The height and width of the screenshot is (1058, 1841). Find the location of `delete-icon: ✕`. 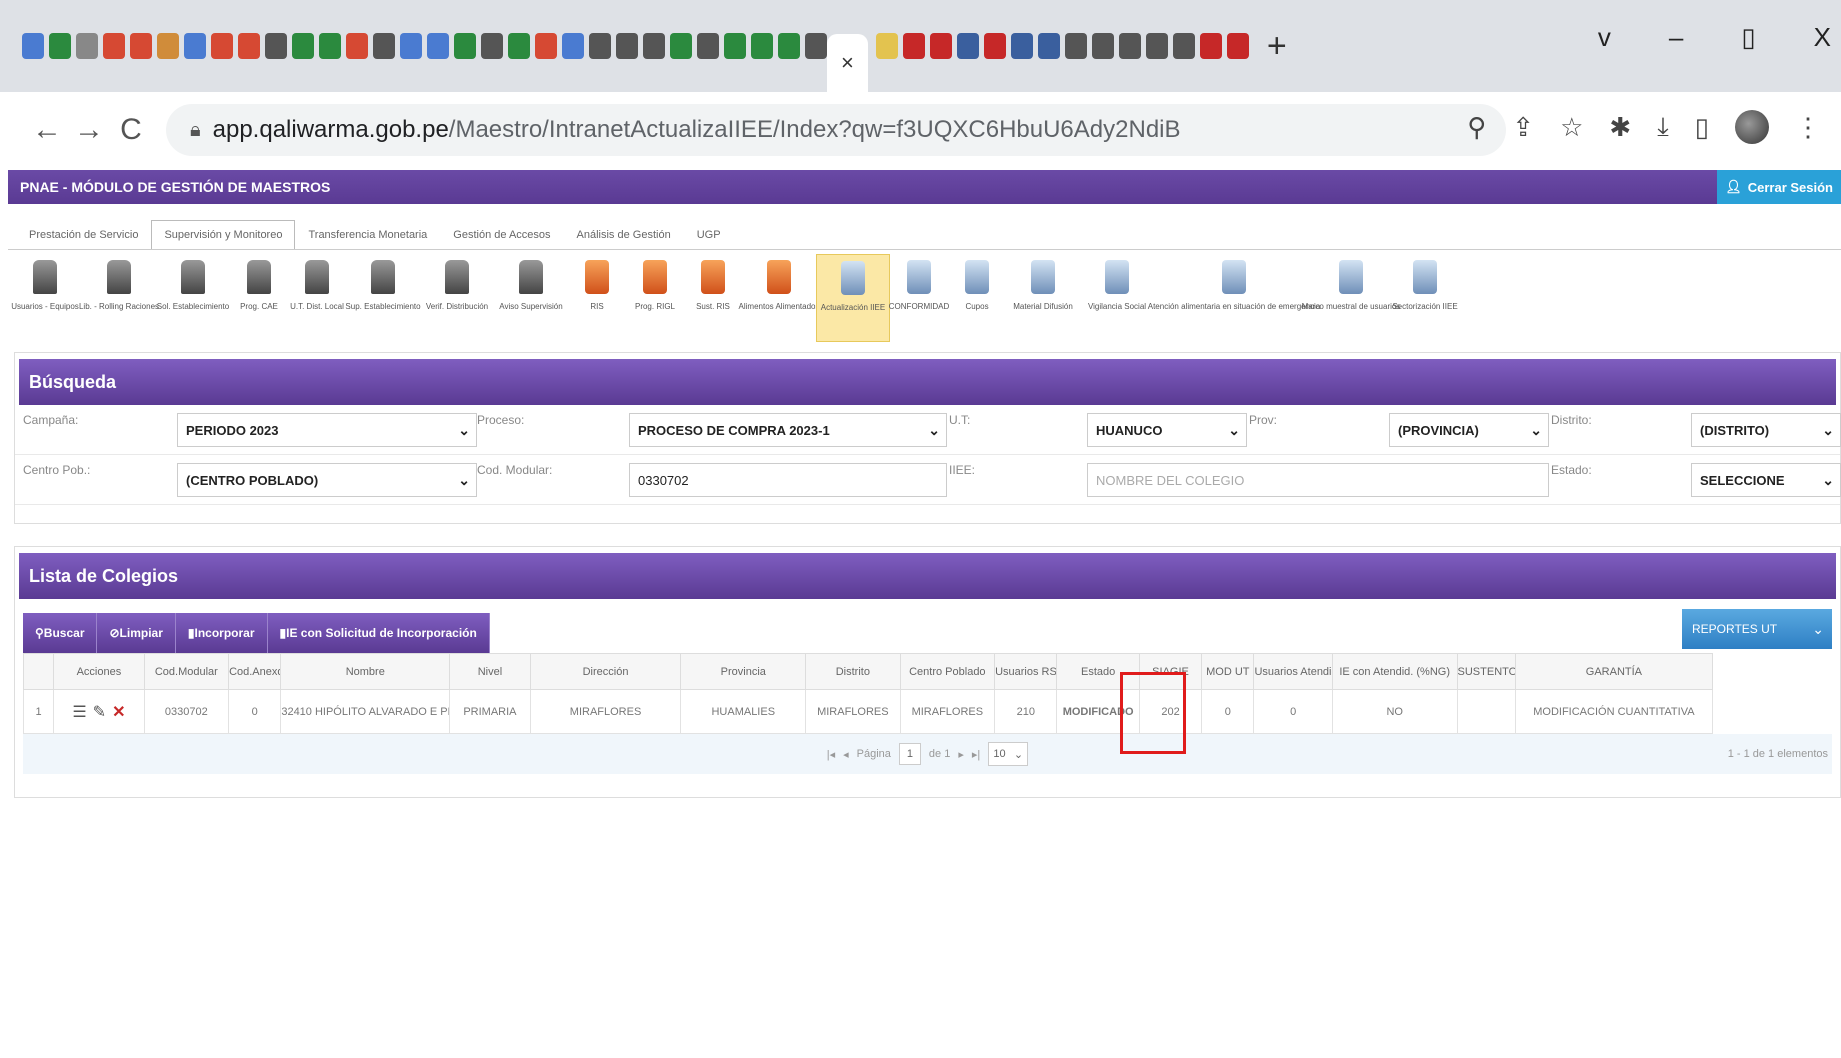

delete-icon: ✕ is located at coordinates (118, 712).